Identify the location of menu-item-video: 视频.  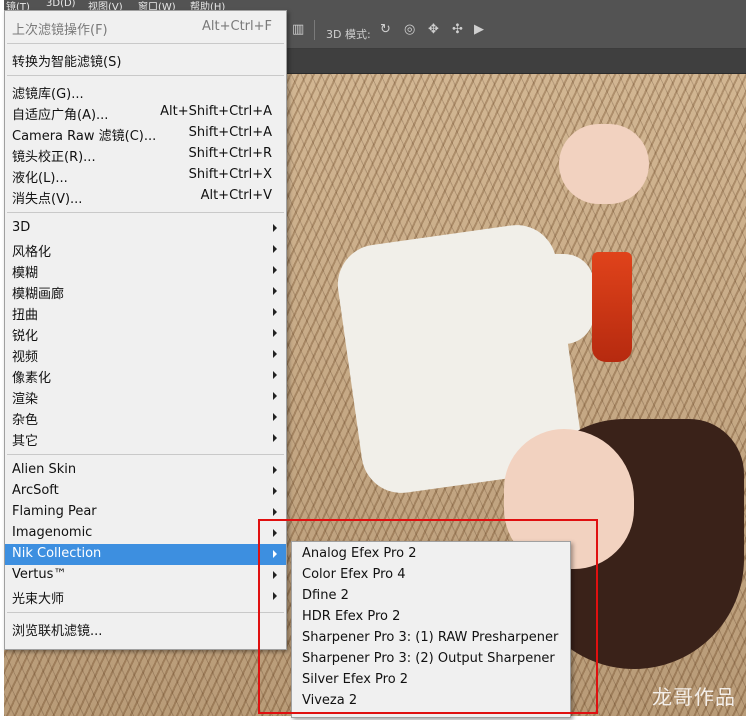
(145, 354).